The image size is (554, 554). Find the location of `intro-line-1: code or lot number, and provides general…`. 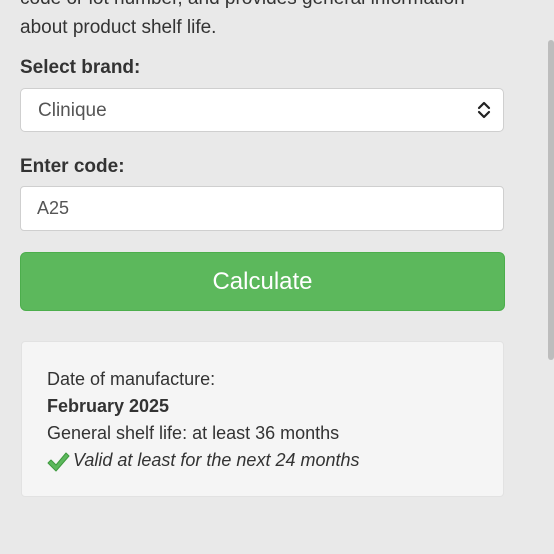

intro-line-1: code or lot number, and provides general… is located at coordinates (270, 6).